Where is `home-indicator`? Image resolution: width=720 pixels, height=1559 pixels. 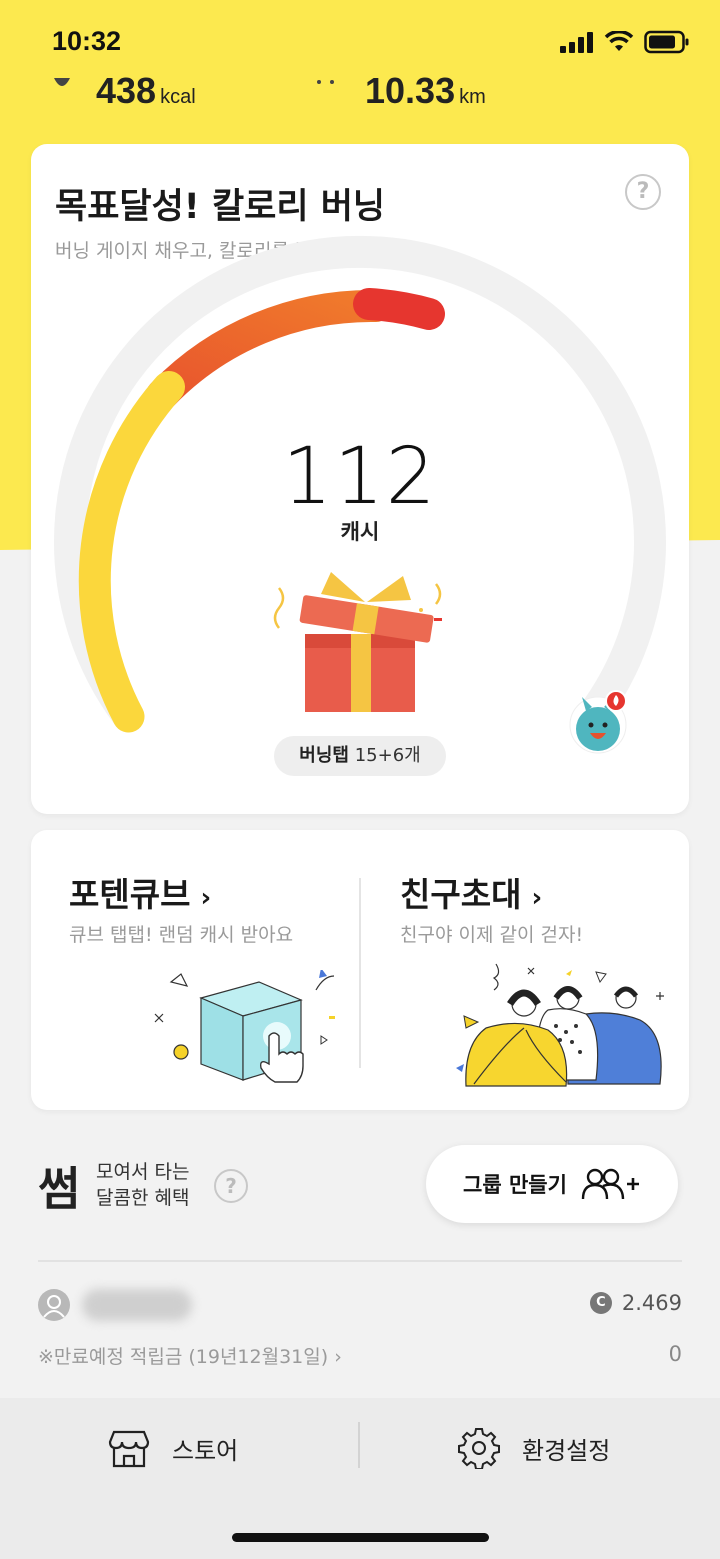 home-indicator is located at coordinates (360, 1537).